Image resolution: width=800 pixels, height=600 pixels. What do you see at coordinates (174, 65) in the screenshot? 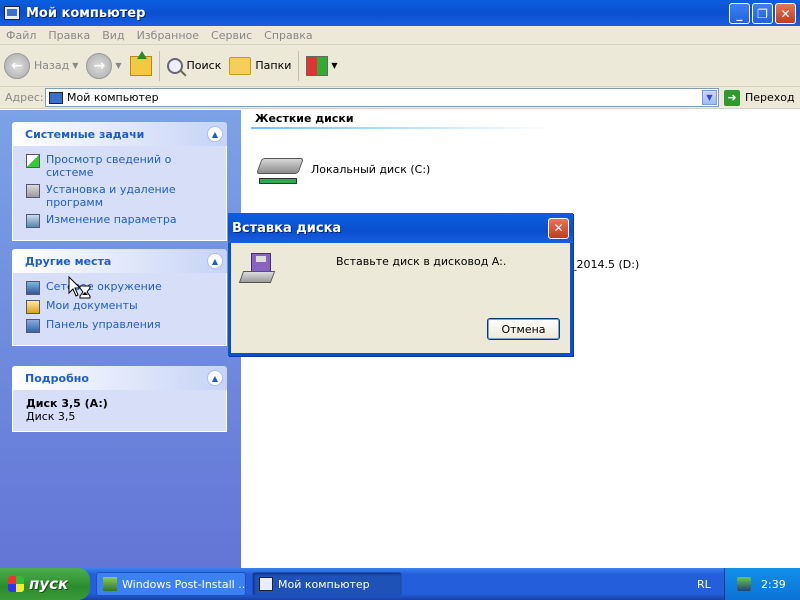
I see `search-icon` at bounding box center [174, 65].